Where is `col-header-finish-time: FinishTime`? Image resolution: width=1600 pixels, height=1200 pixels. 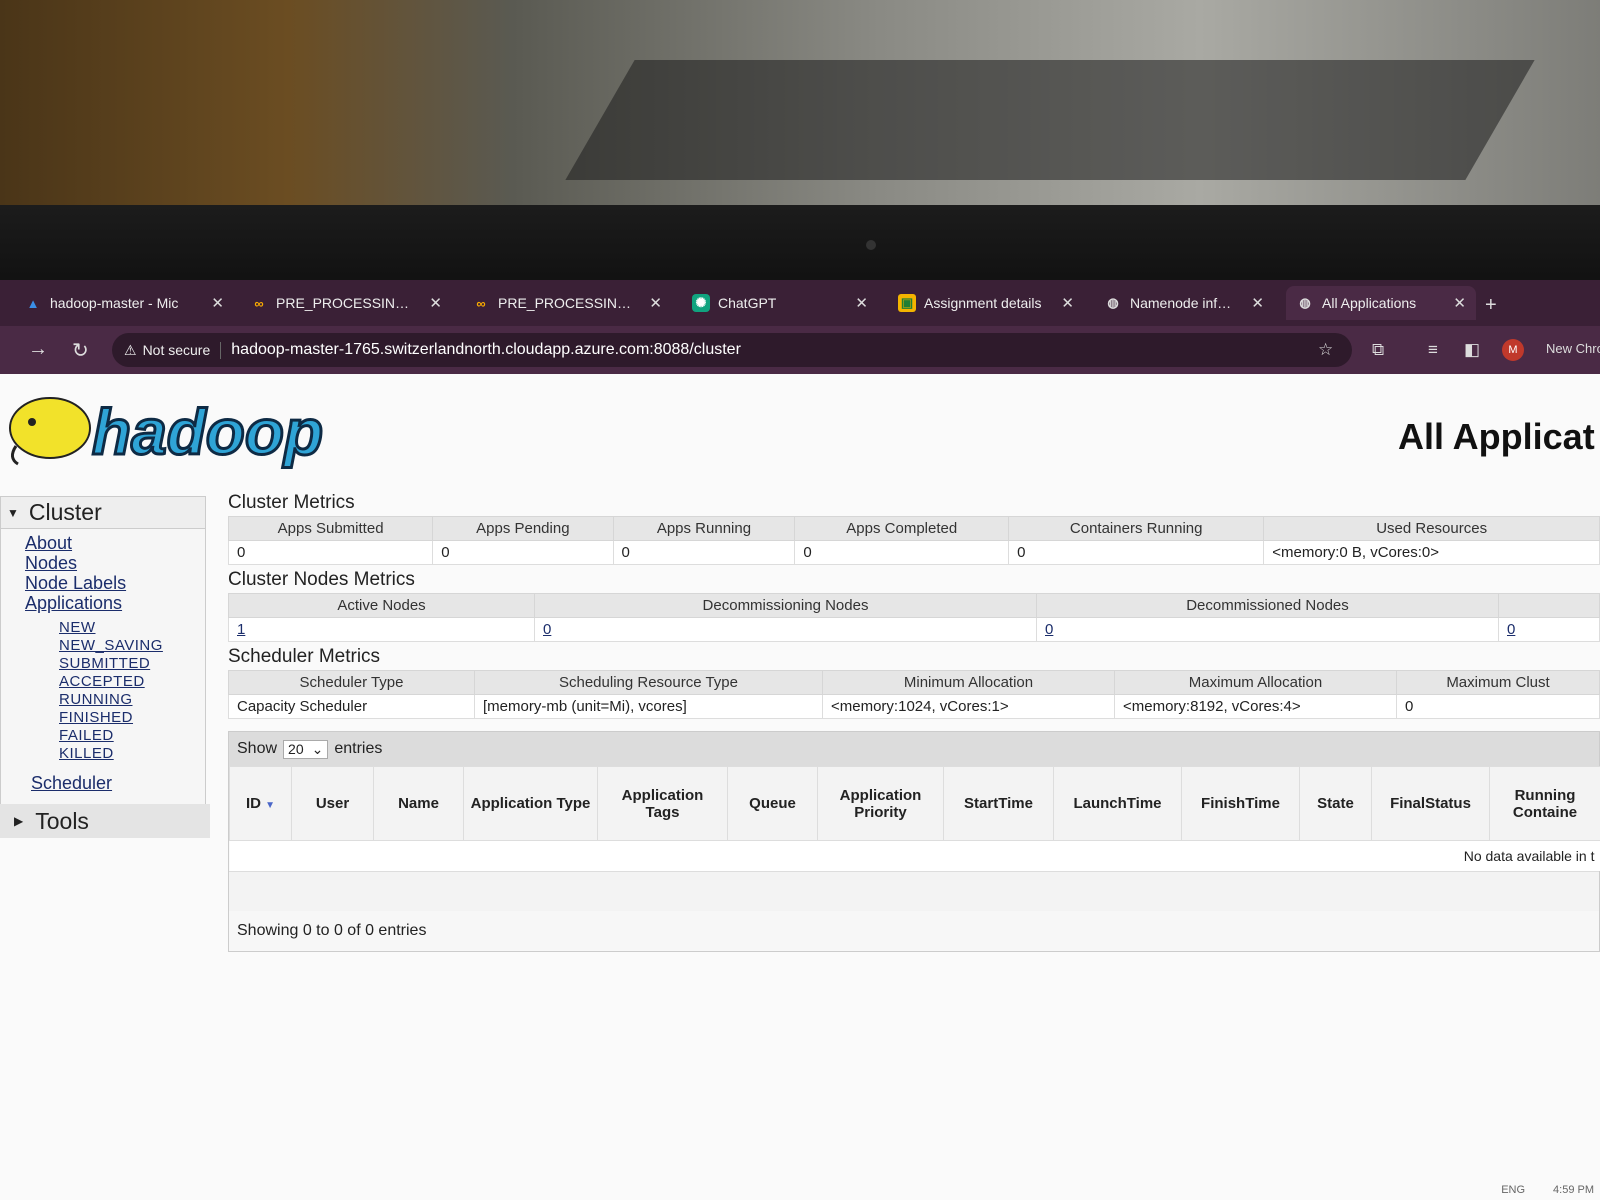 col-header-finish-time: FinishTime is located at coordinates (1240, 803).